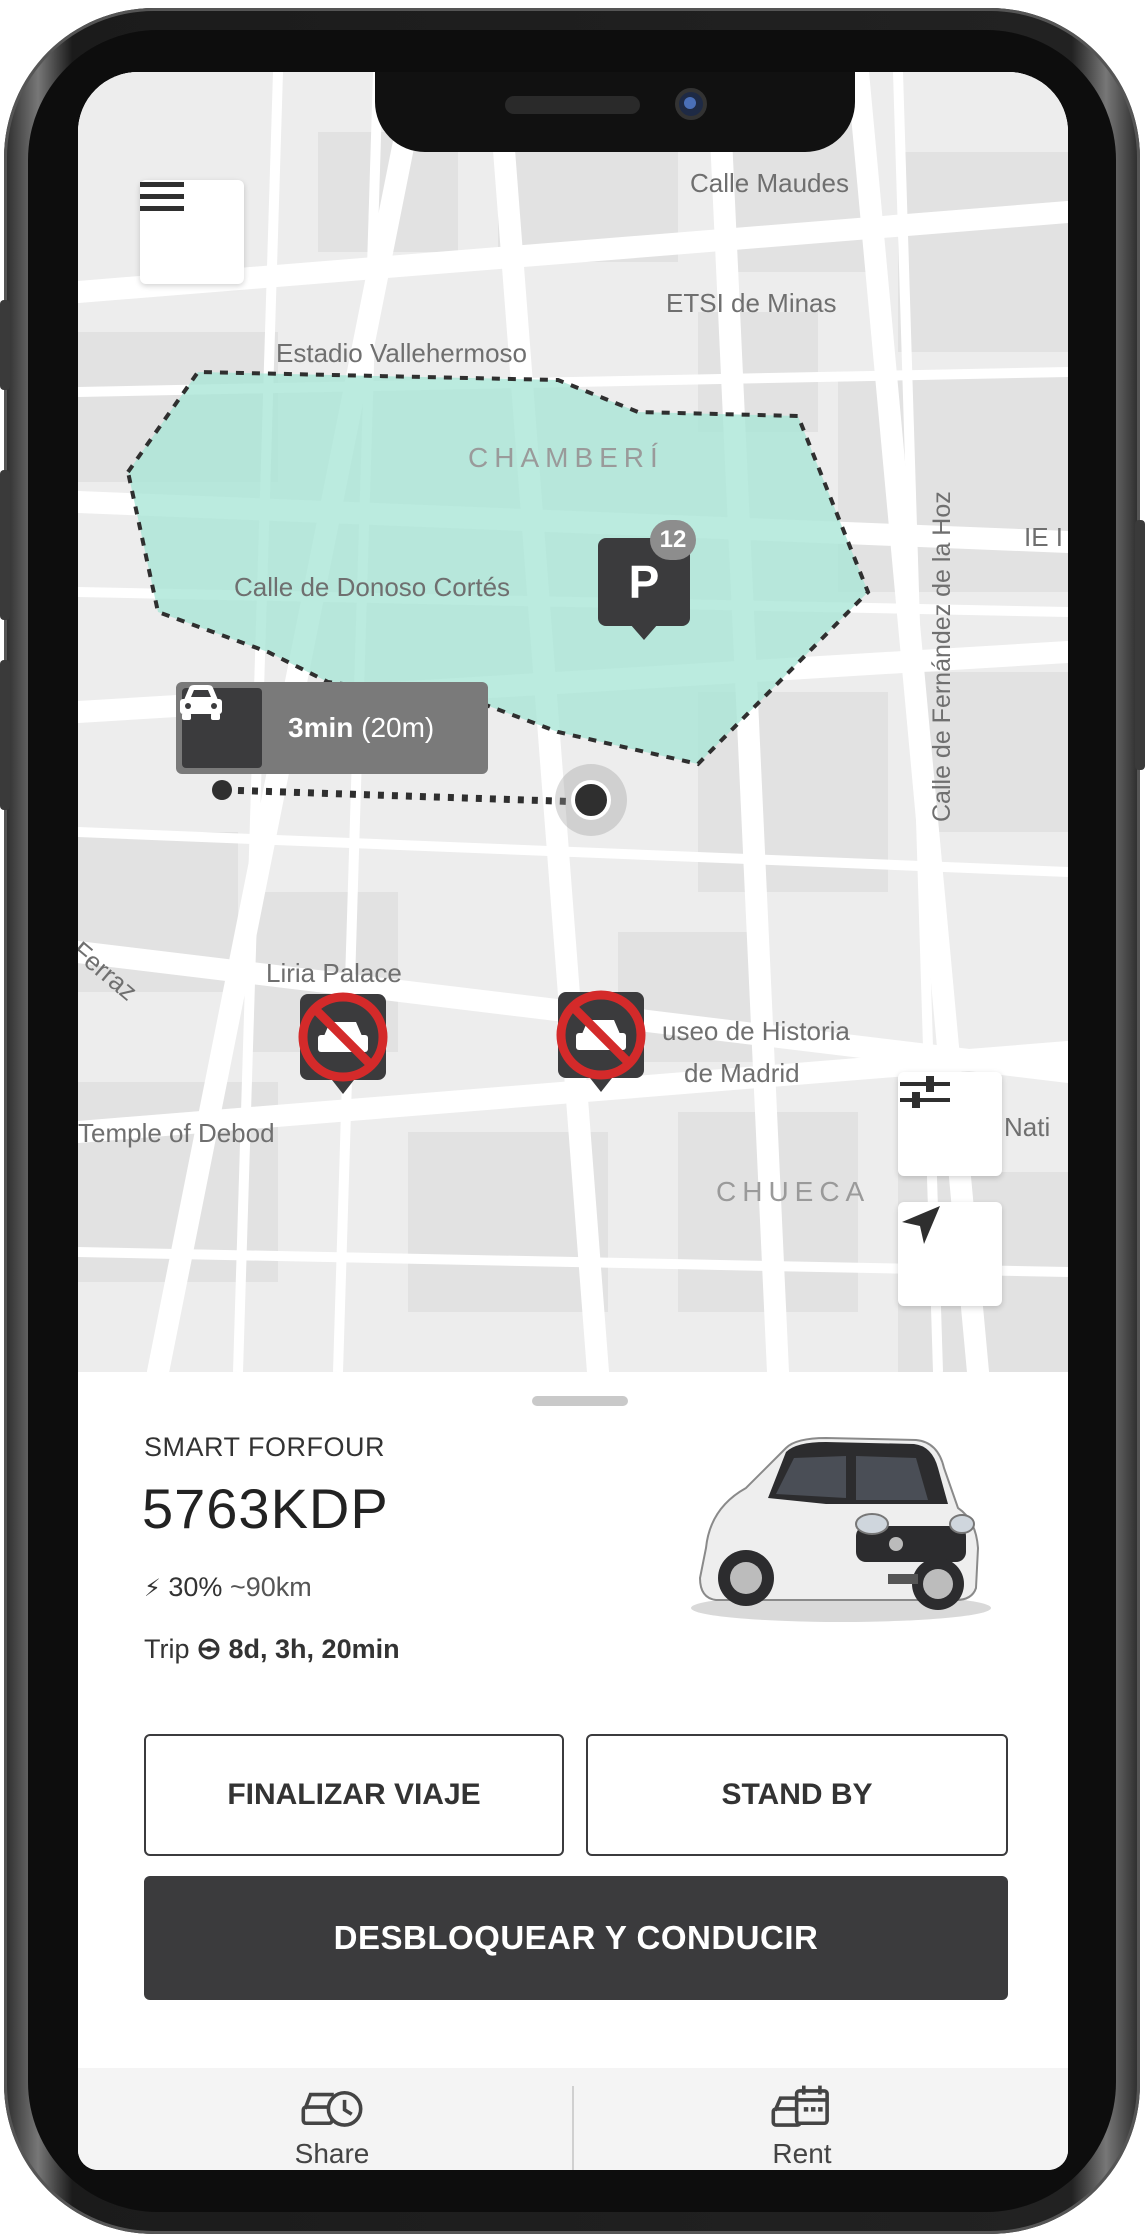 This screenshot has width=1145, height=2240. I want to click on trip-duration: 8d, 3h, 20min, so click(314, 1649).